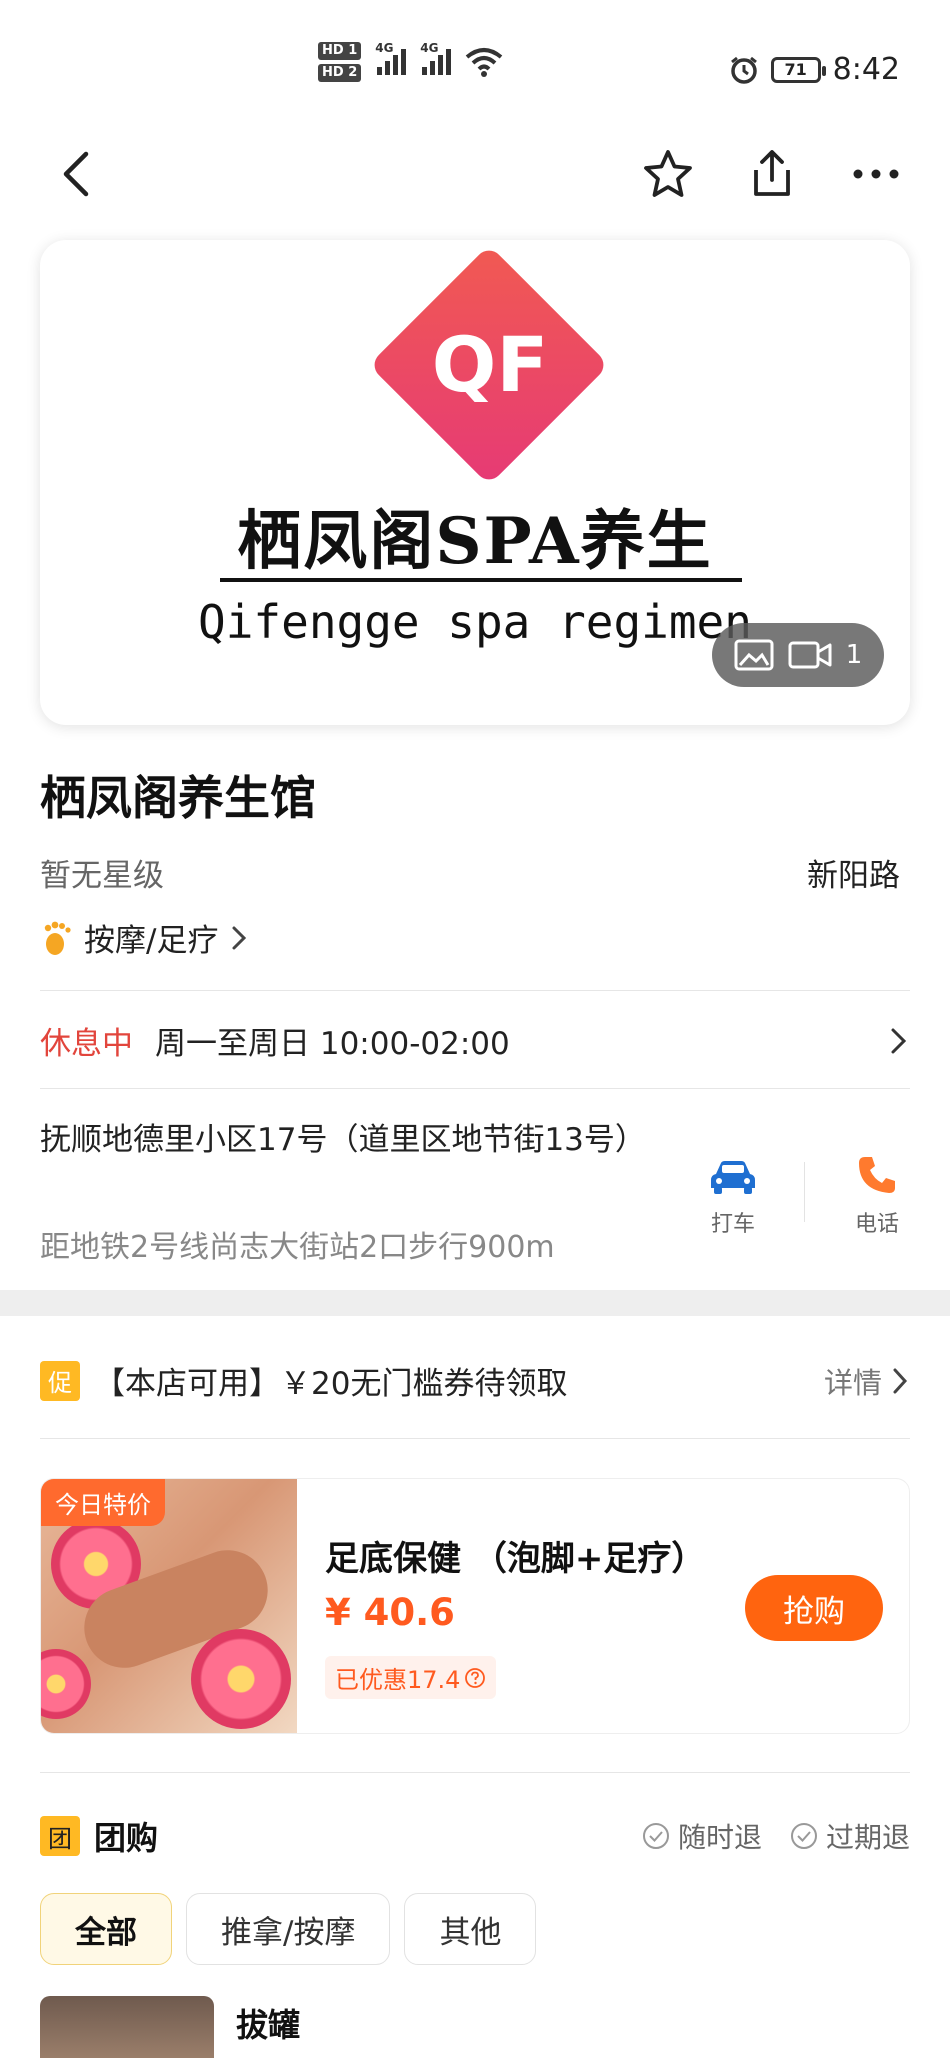 The image size is (950, 2058). Describe the element at coordinates (436, 58) in the screenshot. I see `signal-icon-2: 4G` at that location.